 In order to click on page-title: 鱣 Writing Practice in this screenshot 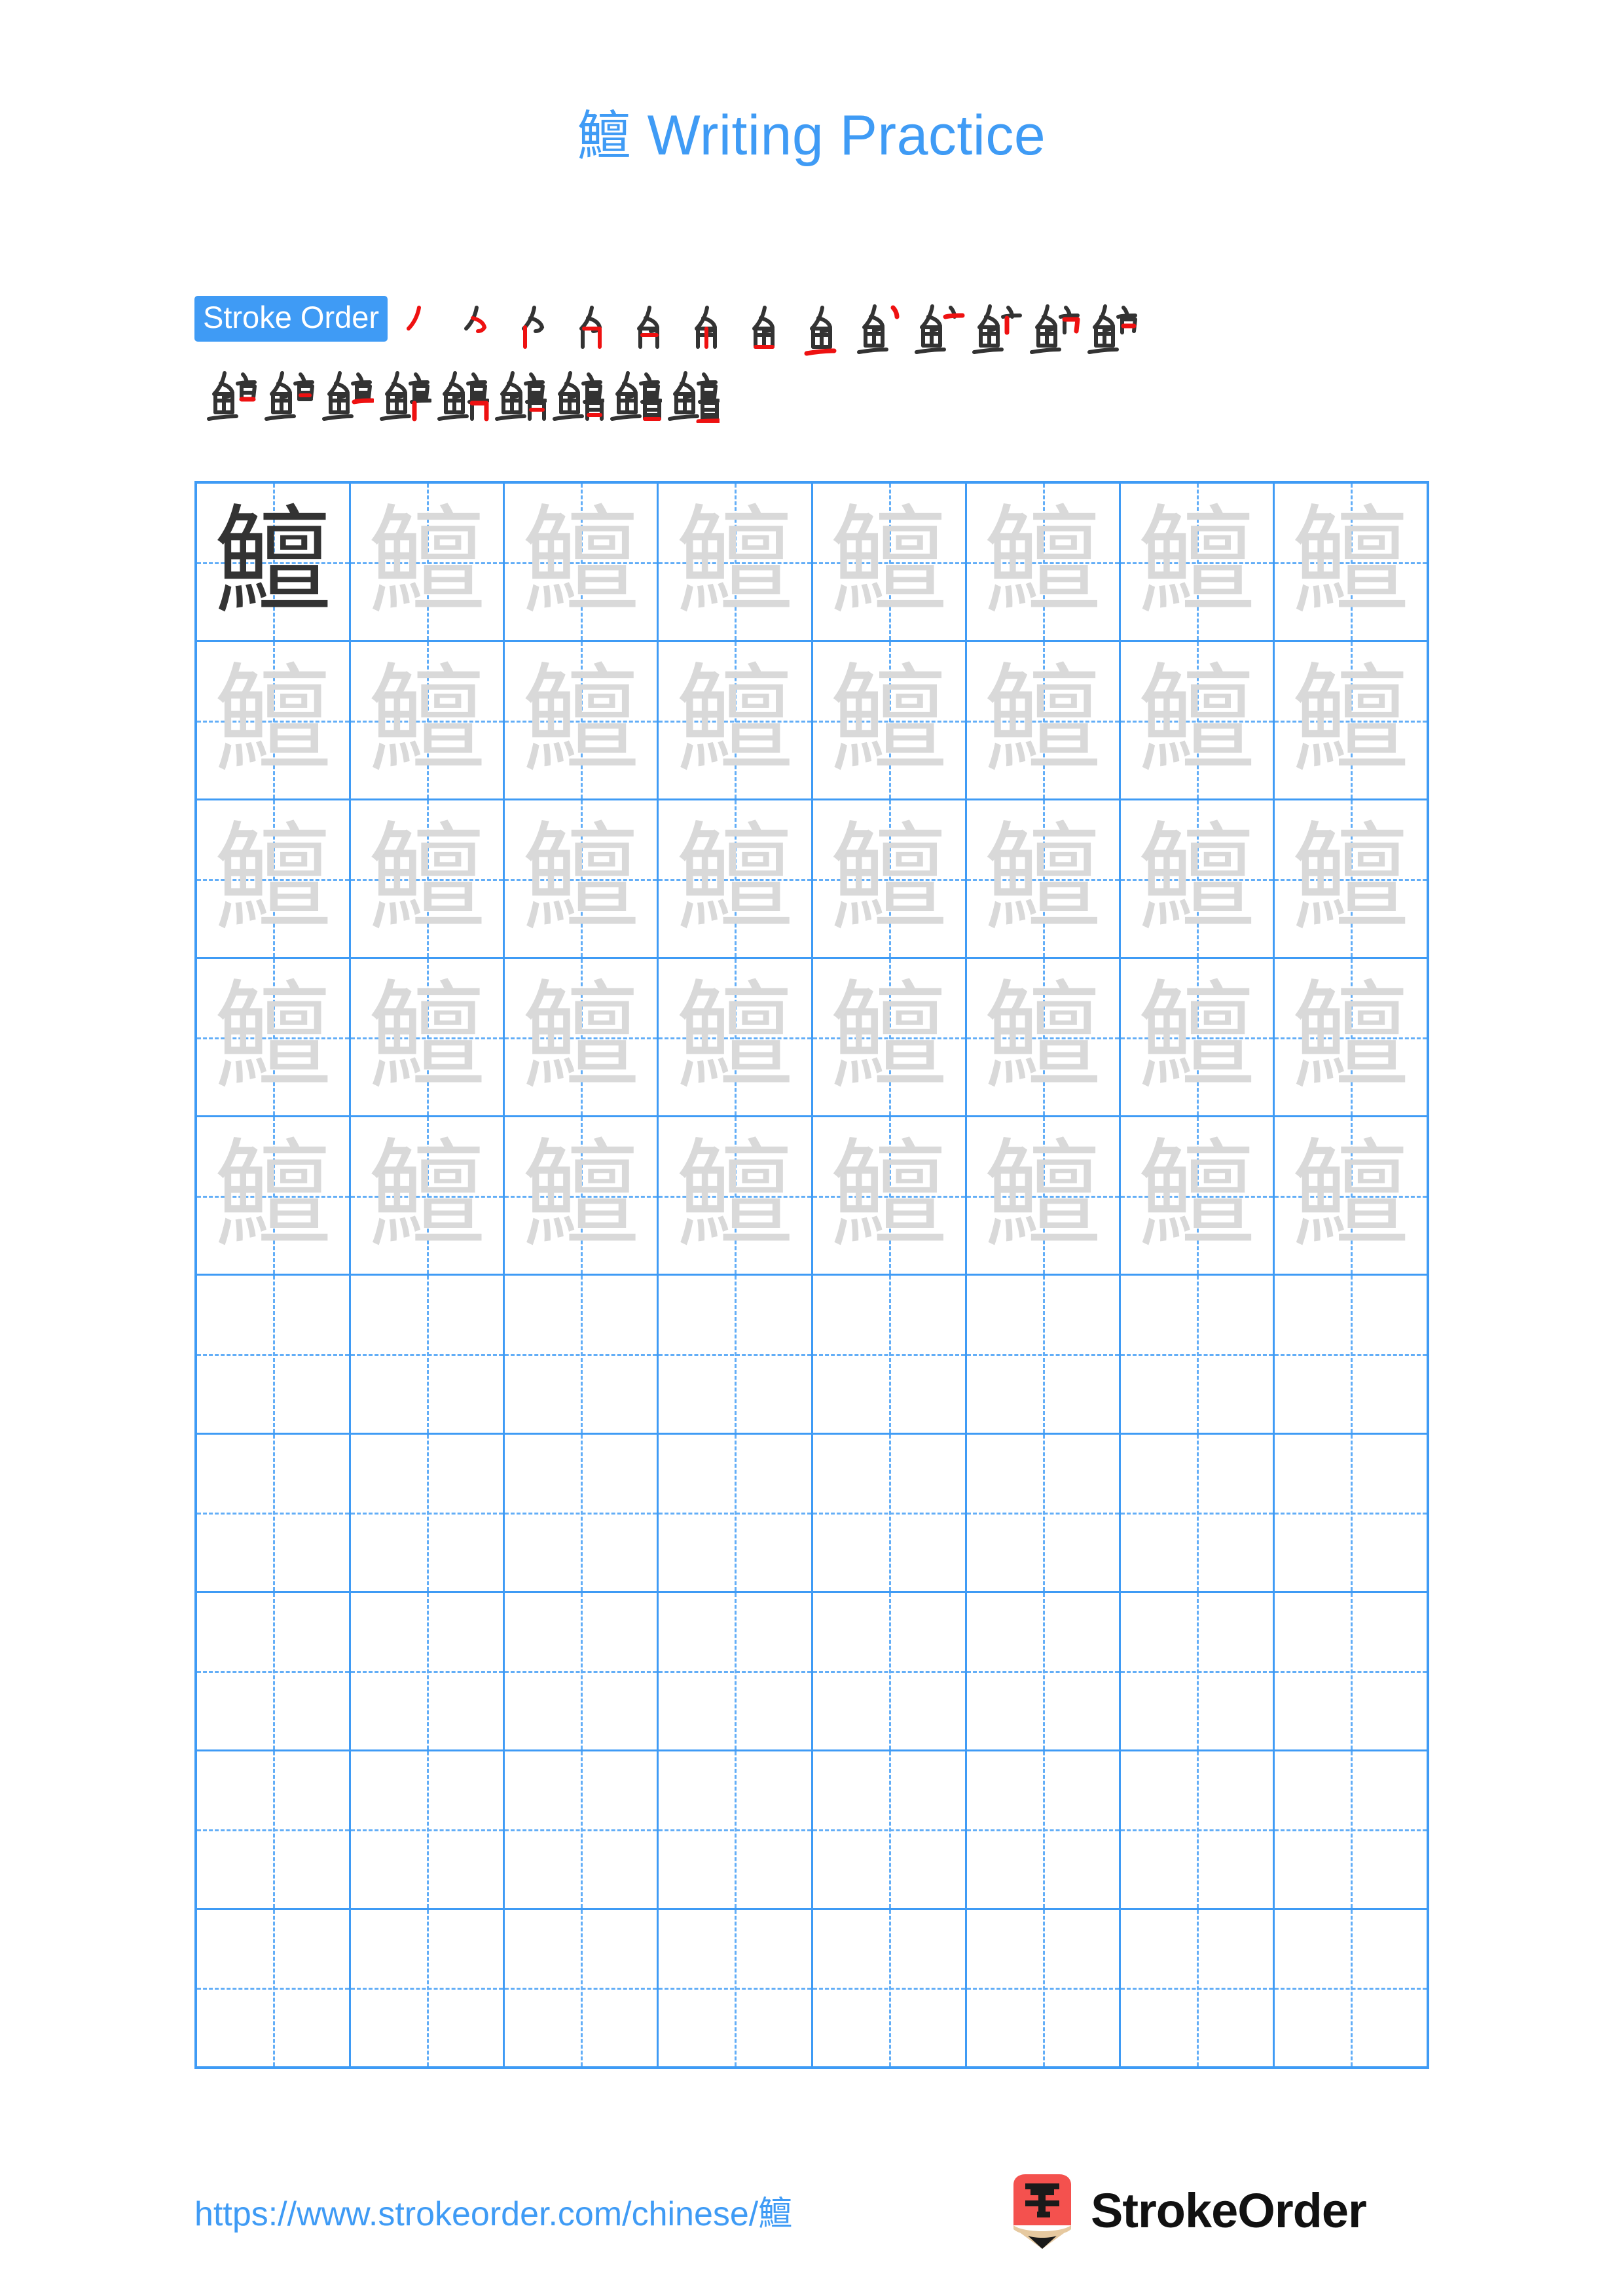, I will do `click(811, 136)`.